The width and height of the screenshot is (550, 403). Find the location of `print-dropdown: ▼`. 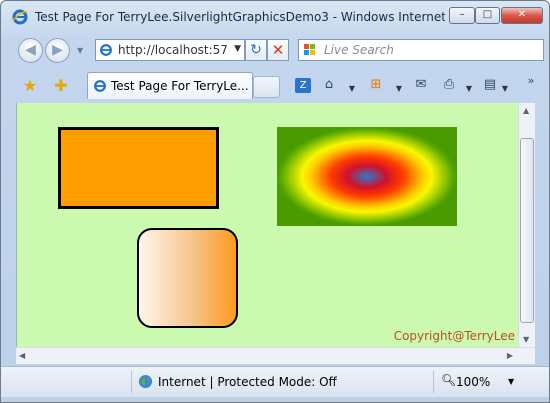

print-dropdown: ▼ is located at coordinates (469, 89).